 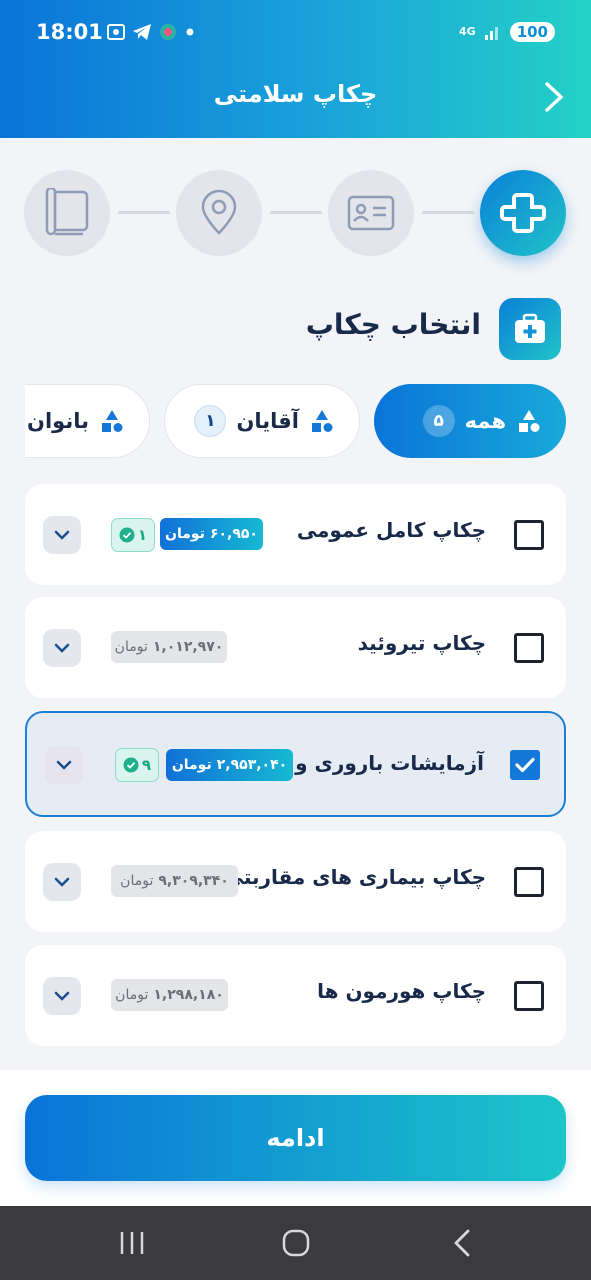 What do you see at coordinates (485, 421) in the screenshot?
I see `tab-all-label: همه` at bounding box center [485, 421].